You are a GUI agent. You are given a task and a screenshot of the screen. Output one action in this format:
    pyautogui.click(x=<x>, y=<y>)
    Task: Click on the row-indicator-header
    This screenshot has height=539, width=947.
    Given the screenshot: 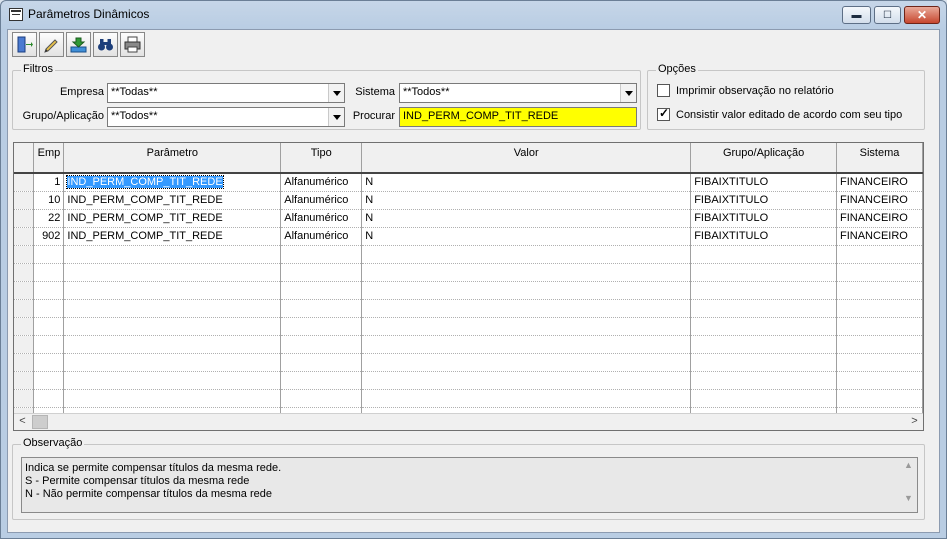 What is the action you would take?
    pyautogui.click(x=24, y=158)
    